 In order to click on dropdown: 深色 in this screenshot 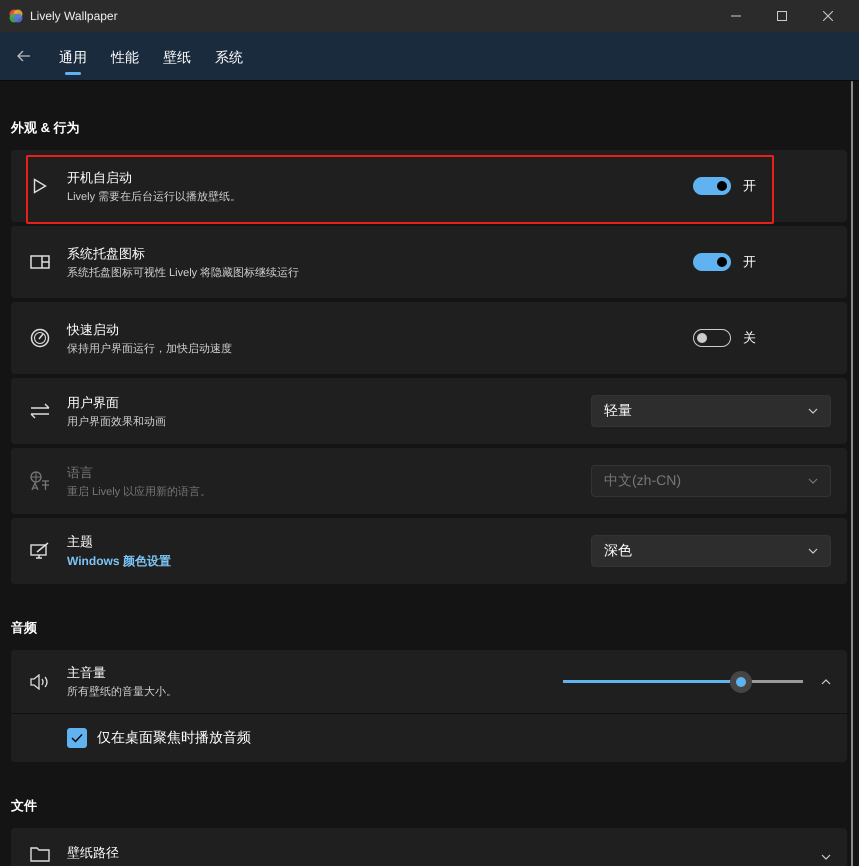, I will do `click(711, 551)`.